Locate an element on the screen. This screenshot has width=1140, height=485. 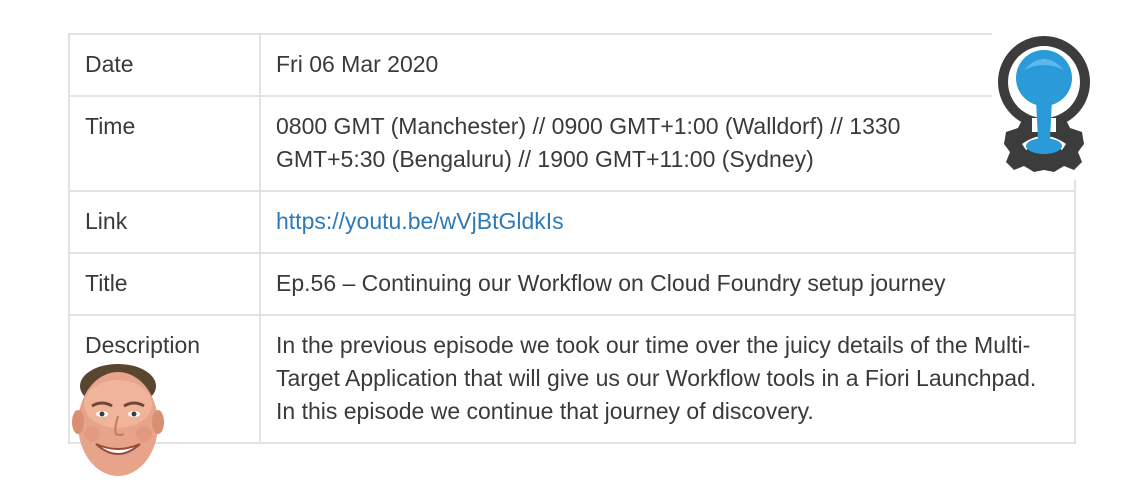
date-value: Fri 06 Mar 2020 is located at coordinates (667, 65).